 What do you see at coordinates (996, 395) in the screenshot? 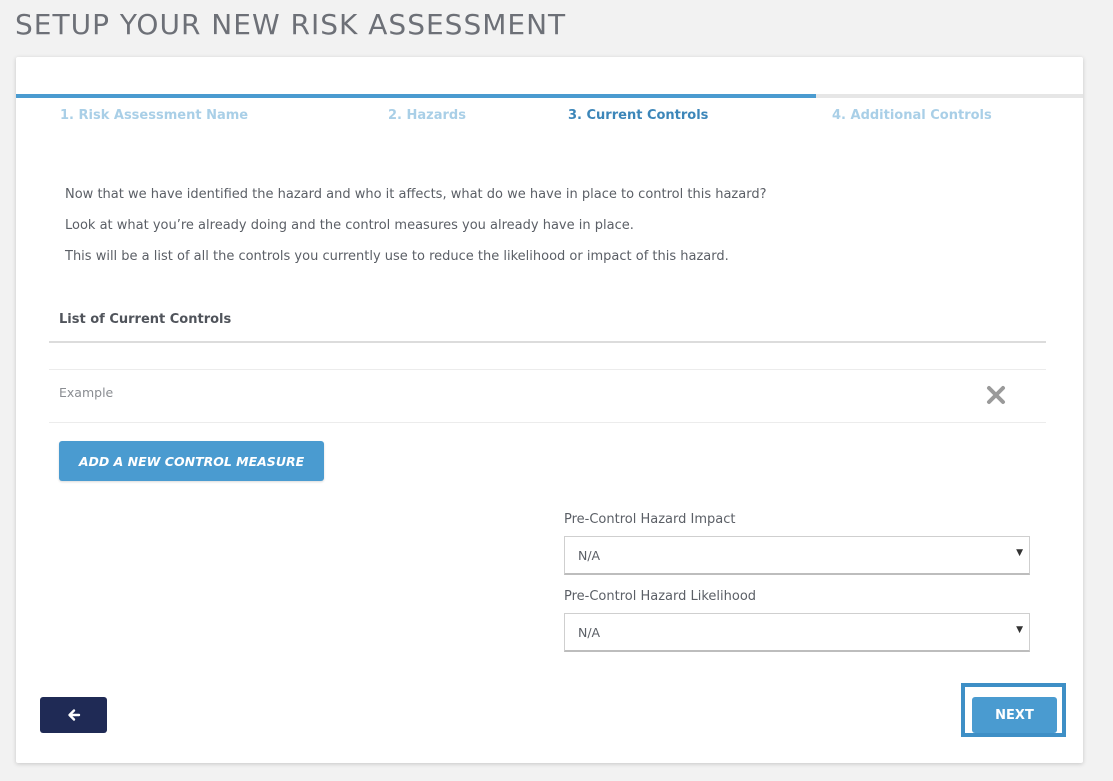
I see `close-icon` at bounding box center [996, 395].